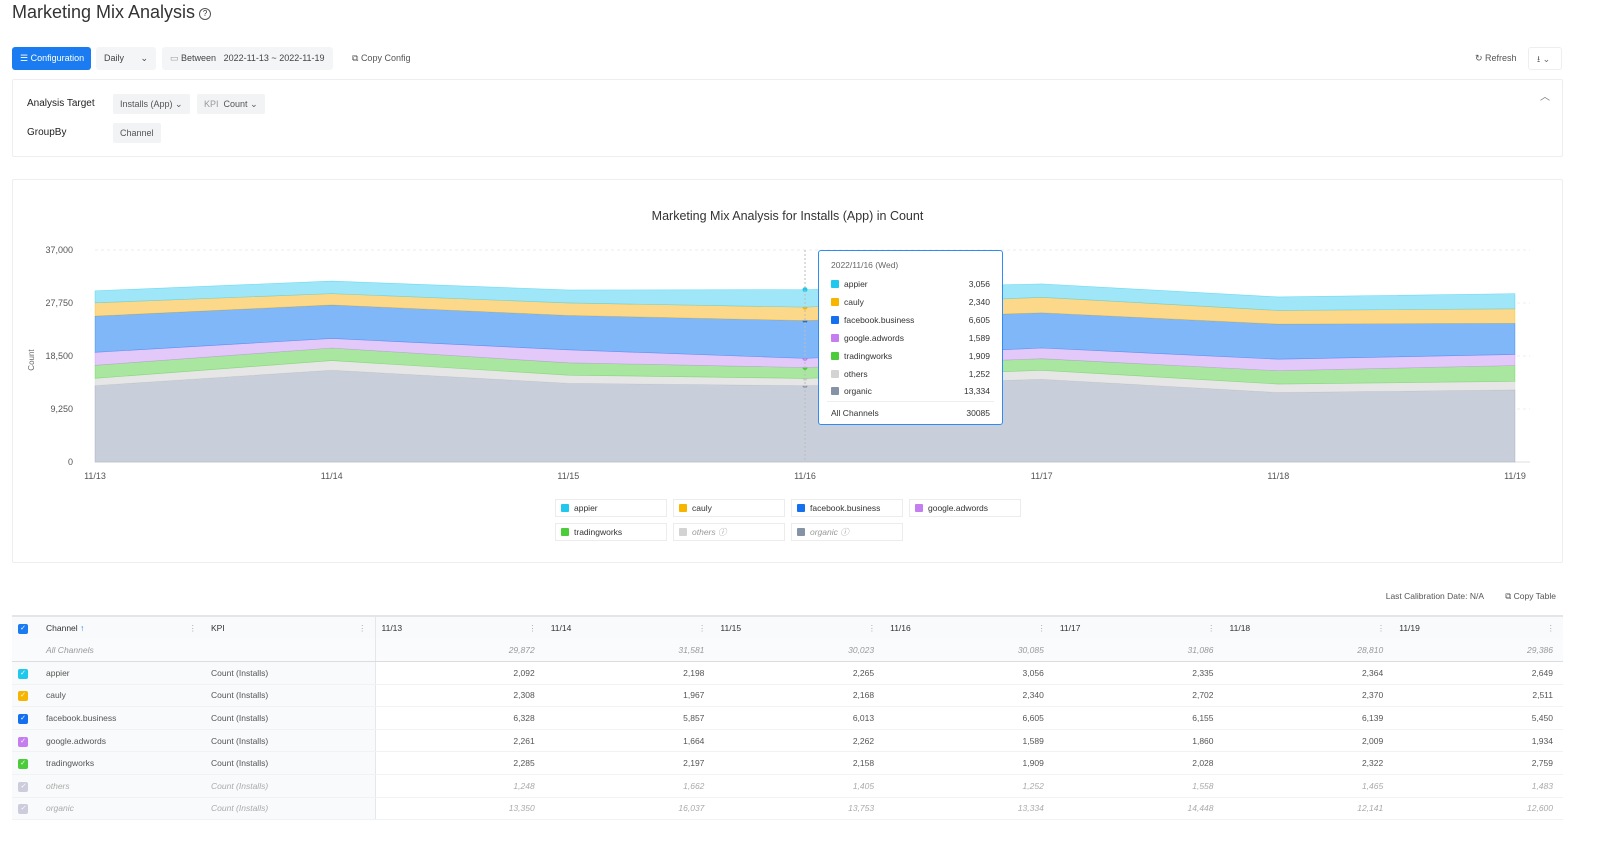 This screenshot has height=848, width=1600. Describe the element at coordinates (611, 508) in the screenshot. I see `legend-item-appier: appier` at that location.